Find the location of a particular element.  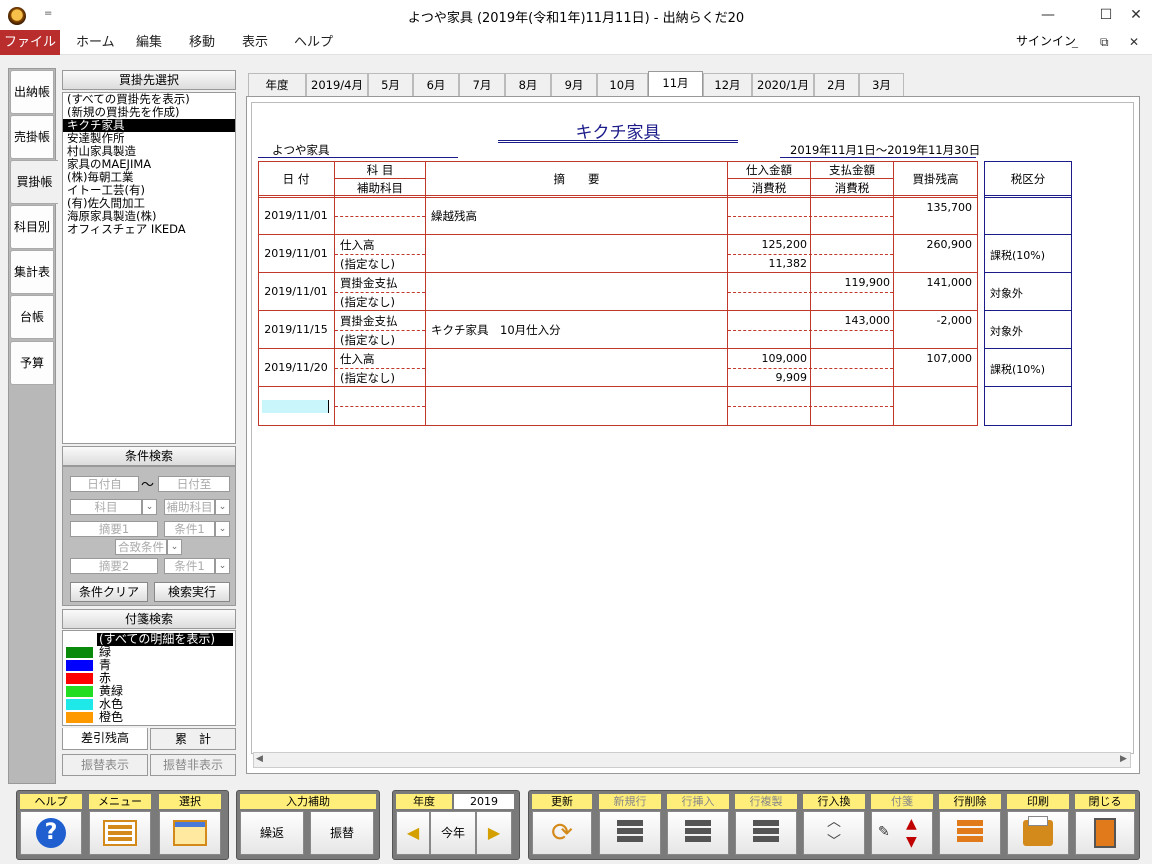

row-date: 2019/11/15 is located at coordinates (296, 329).